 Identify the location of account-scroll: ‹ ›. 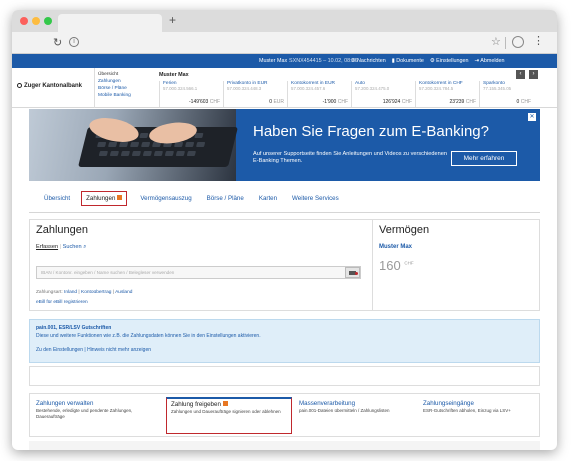
(527, 74).